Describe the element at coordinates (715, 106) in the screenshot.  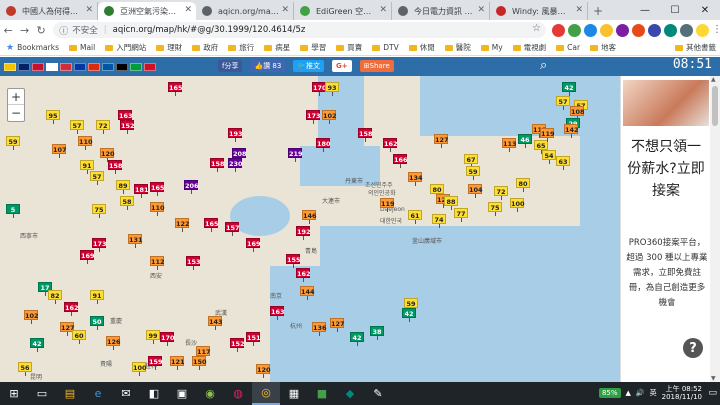
I see `scroll-thumb` at that location.